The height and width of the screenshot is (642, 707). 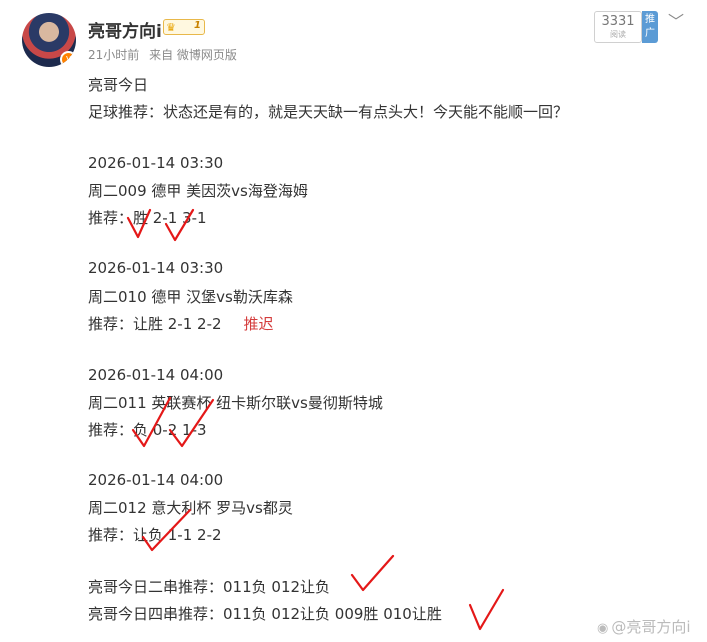 I want to click on post-source: 来自 微博网页版, so click(x=193, y=55).